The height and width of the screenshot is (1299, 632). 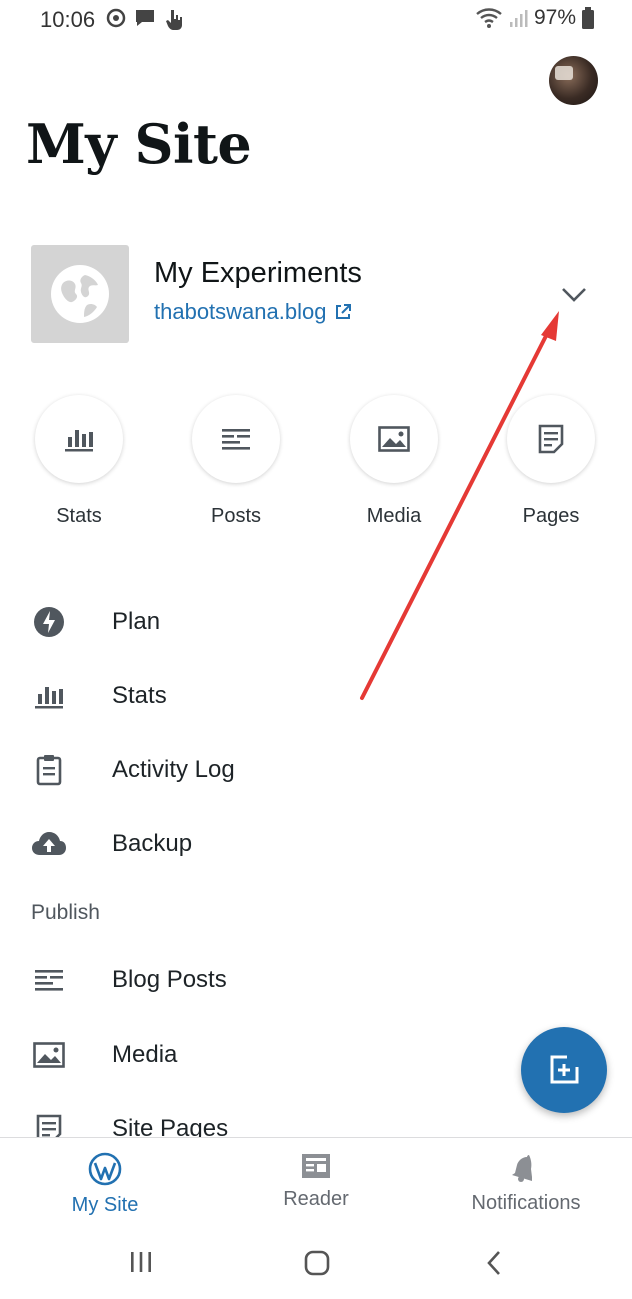 I want to click on system-navigation-bar, so click(x=316, y=1263).